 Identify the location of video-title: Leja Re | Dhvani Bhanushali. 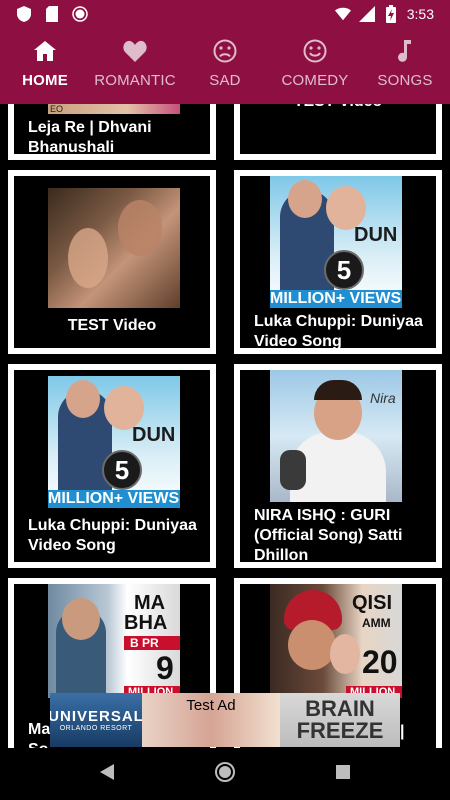
(90, 136).